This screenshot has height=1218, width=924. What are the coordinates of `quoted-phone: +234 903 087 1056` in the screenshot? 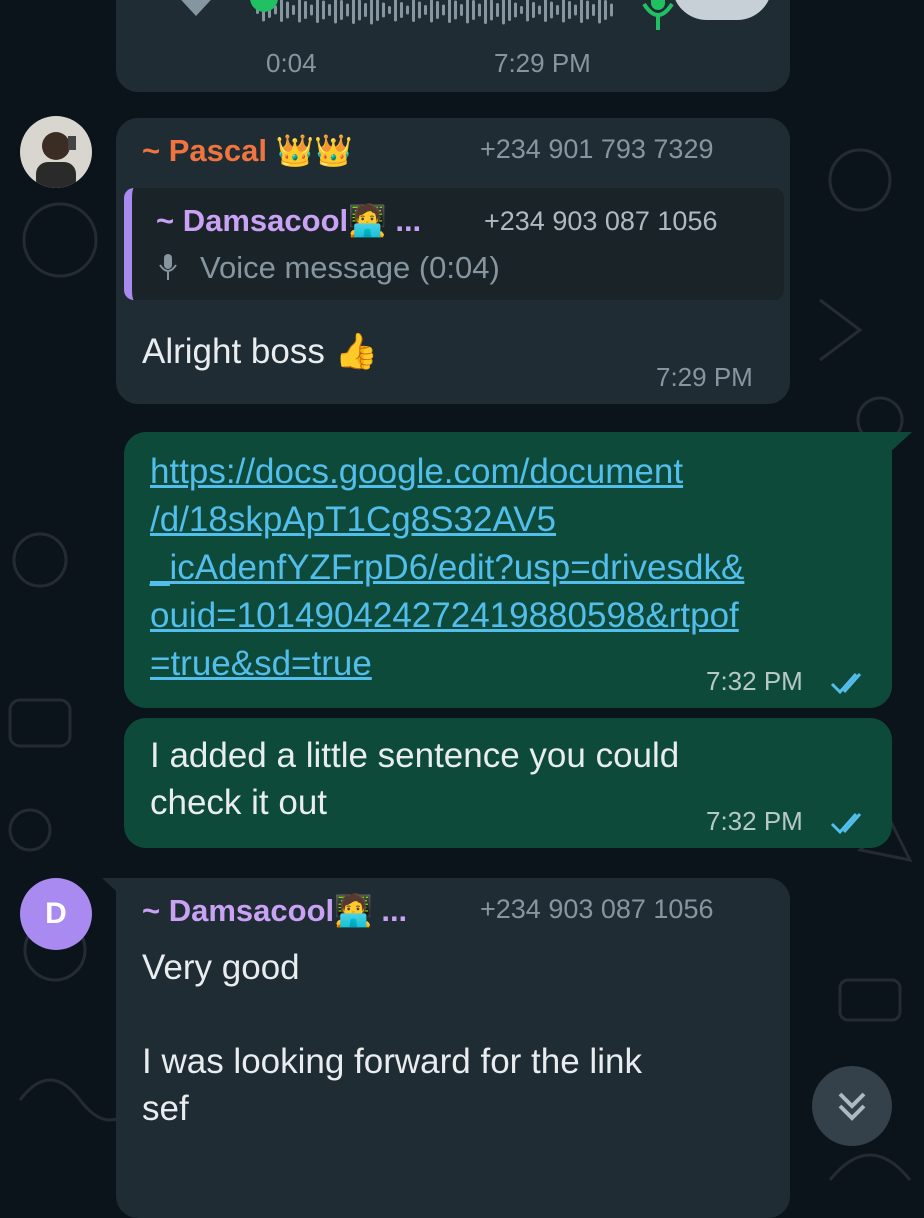 It's located at (601, 221).